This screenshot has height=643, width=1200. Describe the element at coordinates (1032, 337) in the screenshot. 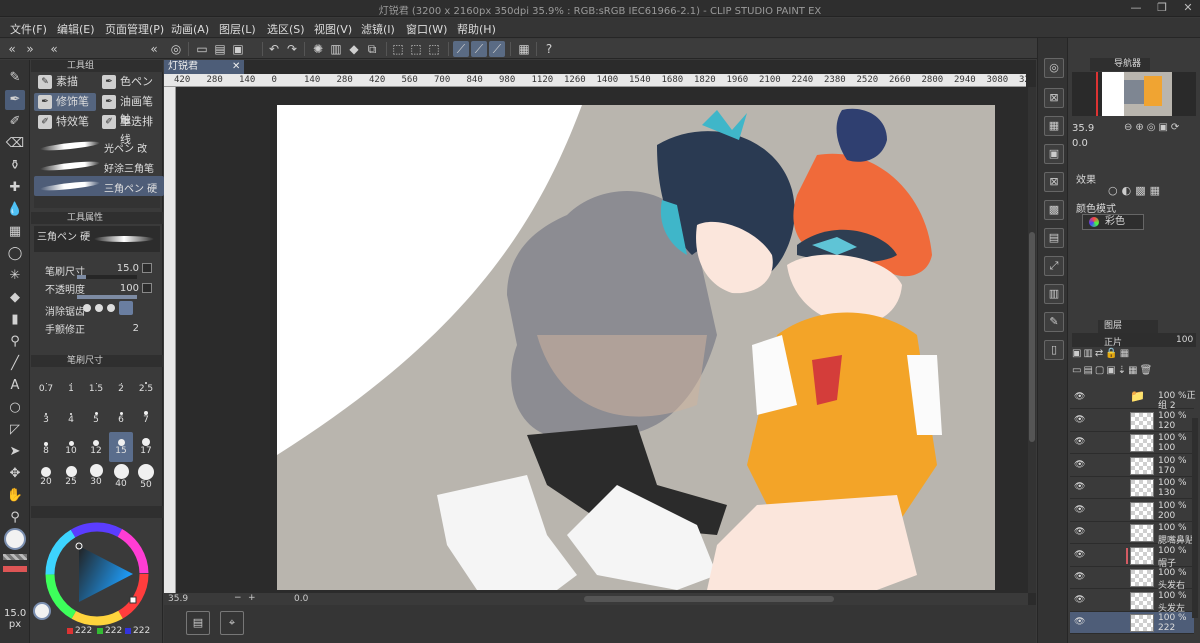

I see `scroll-thumb` at that location.